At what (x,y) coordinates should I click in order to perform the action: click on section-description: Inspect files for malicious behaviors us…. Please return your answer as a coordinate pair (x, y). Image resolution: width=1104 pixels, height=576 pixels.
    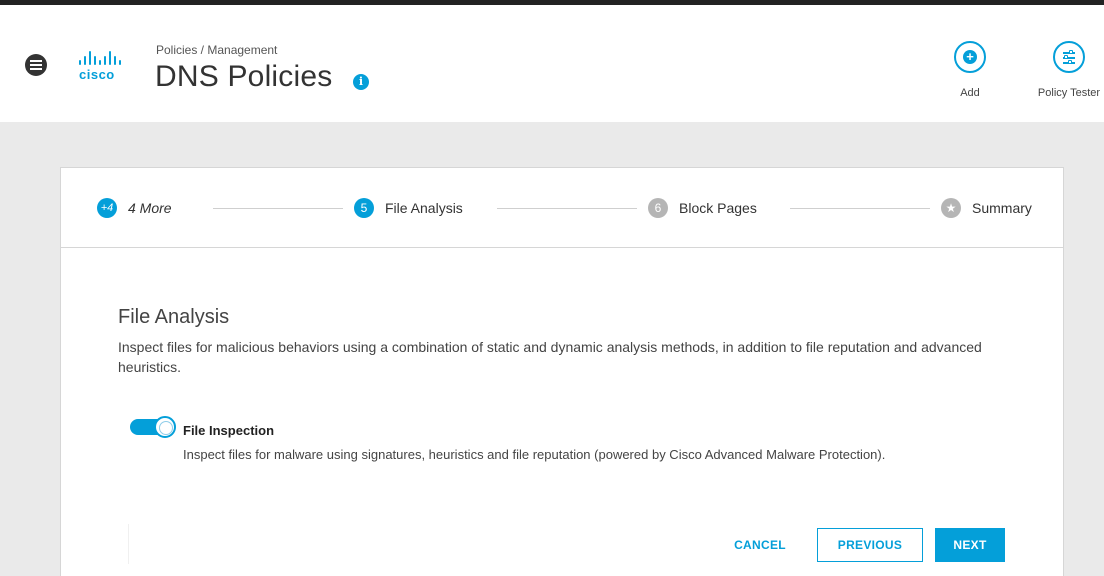
    Looking at the image, I should click on (550, 357).